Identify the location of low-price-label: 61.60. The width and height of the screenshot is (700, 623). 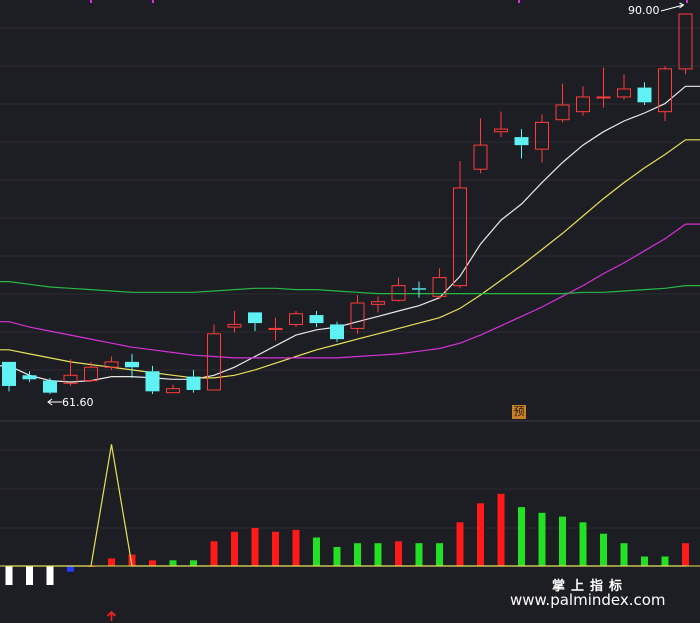
(78, 402).